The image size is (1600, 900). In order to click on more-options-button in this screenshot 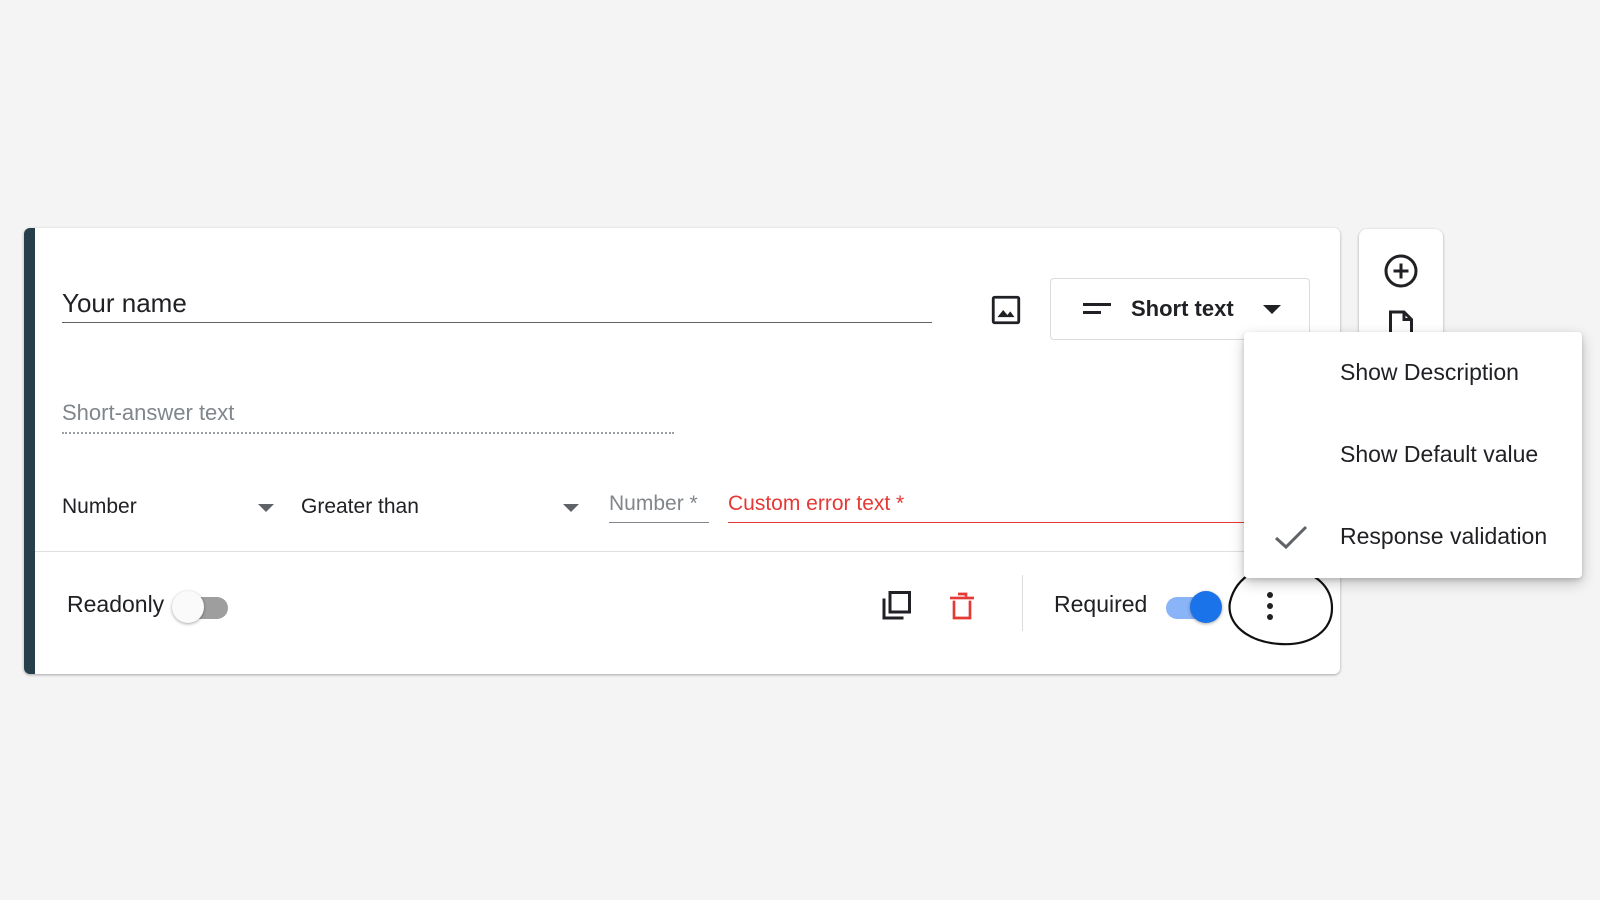, I will do `click(1270, 606)`.